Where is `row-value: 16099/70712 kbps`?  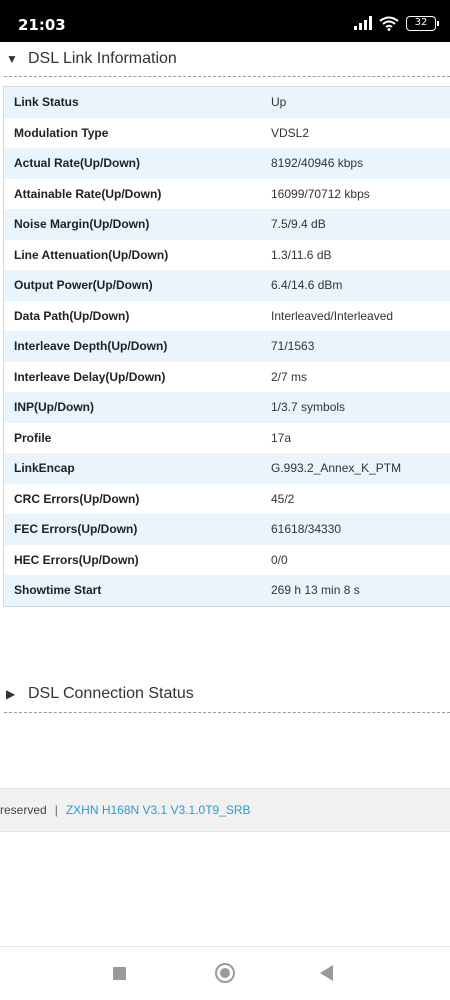 row-value: 16099/70712 kbps is located at coordinates (320, 193).